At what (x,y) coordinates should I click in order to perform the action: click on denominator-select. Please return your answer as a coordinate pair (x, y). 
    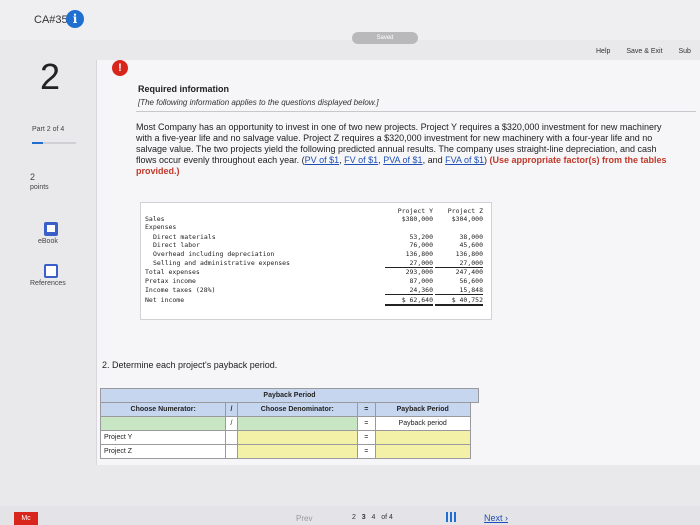
    Looking at the image, I should click on (297, 423).